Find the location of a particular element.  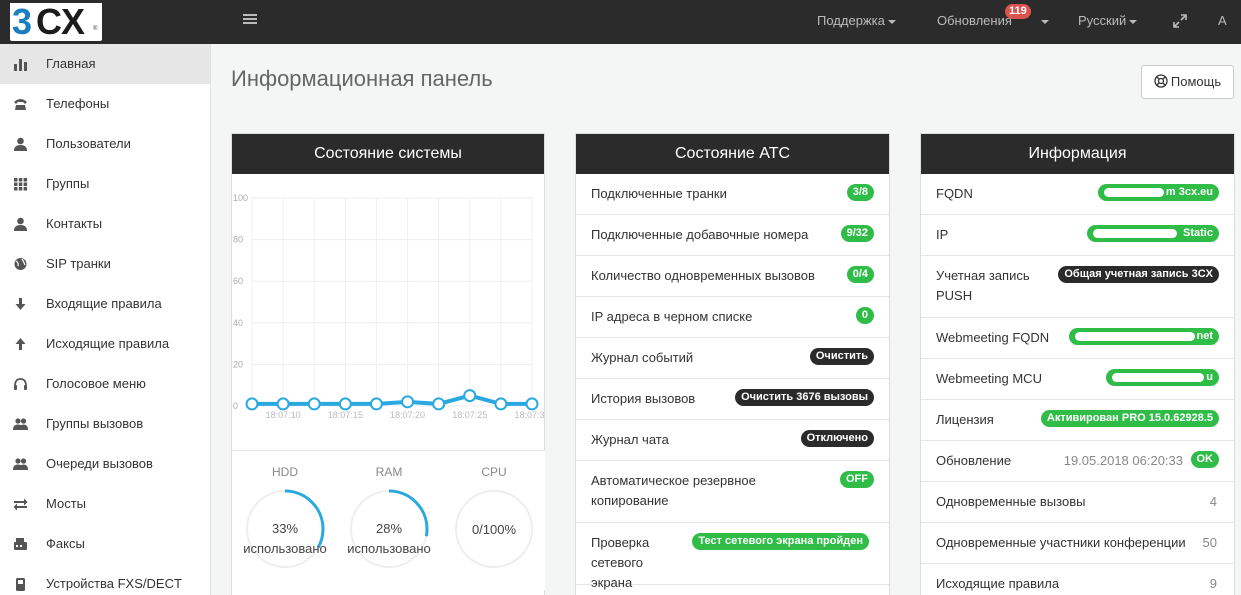

sidebar-item-label: SIP транки is located at coordinates (78, 263).